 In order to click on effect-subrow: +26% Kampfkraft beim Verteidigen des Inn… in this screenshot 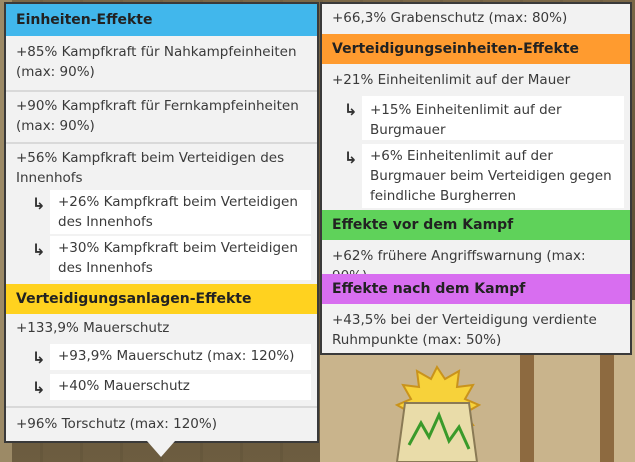, I will do `click(180, 212)`.